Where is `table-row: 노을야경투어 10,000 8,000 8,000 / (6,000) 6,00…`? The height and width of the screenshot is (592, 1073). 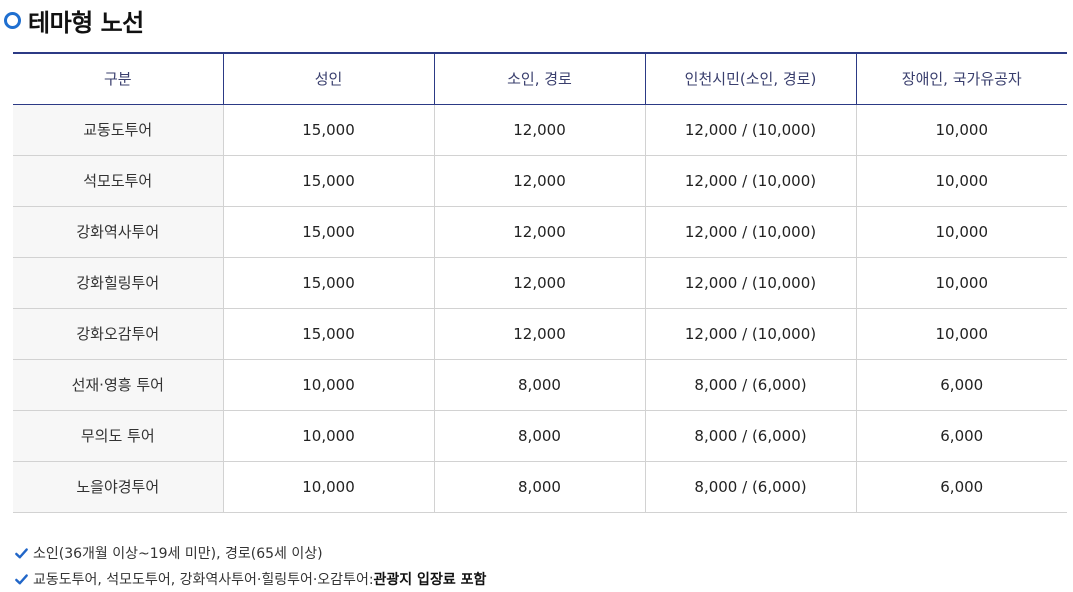
table-row: 노을야경투어 10,000 8,000 8,000 / (6,000) 6,00… is located at coordinates (540, 487).